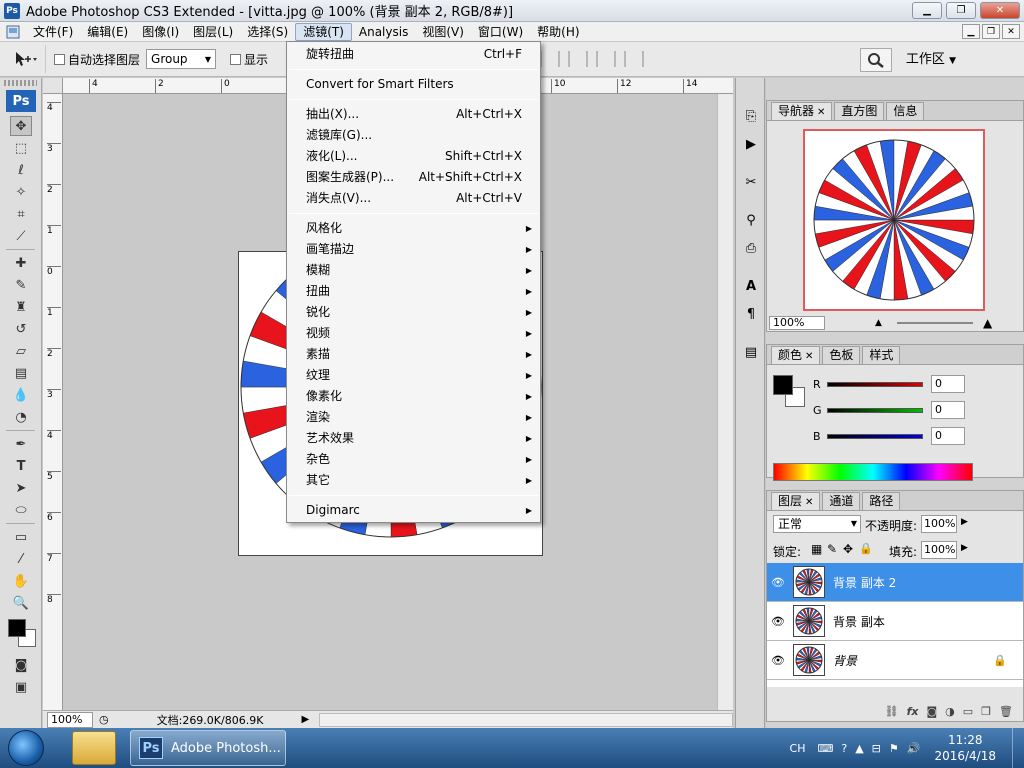  Describe the element at coordinates (914, 748) in the screenshot. I see `volume-icon: 🔊` at that location.